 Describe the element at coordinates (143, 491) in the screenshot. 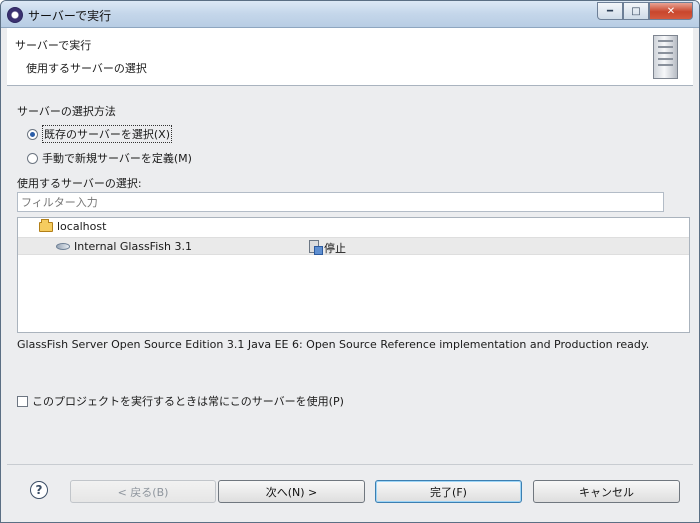

I see `back-button: < 戻る(B)` at that location.